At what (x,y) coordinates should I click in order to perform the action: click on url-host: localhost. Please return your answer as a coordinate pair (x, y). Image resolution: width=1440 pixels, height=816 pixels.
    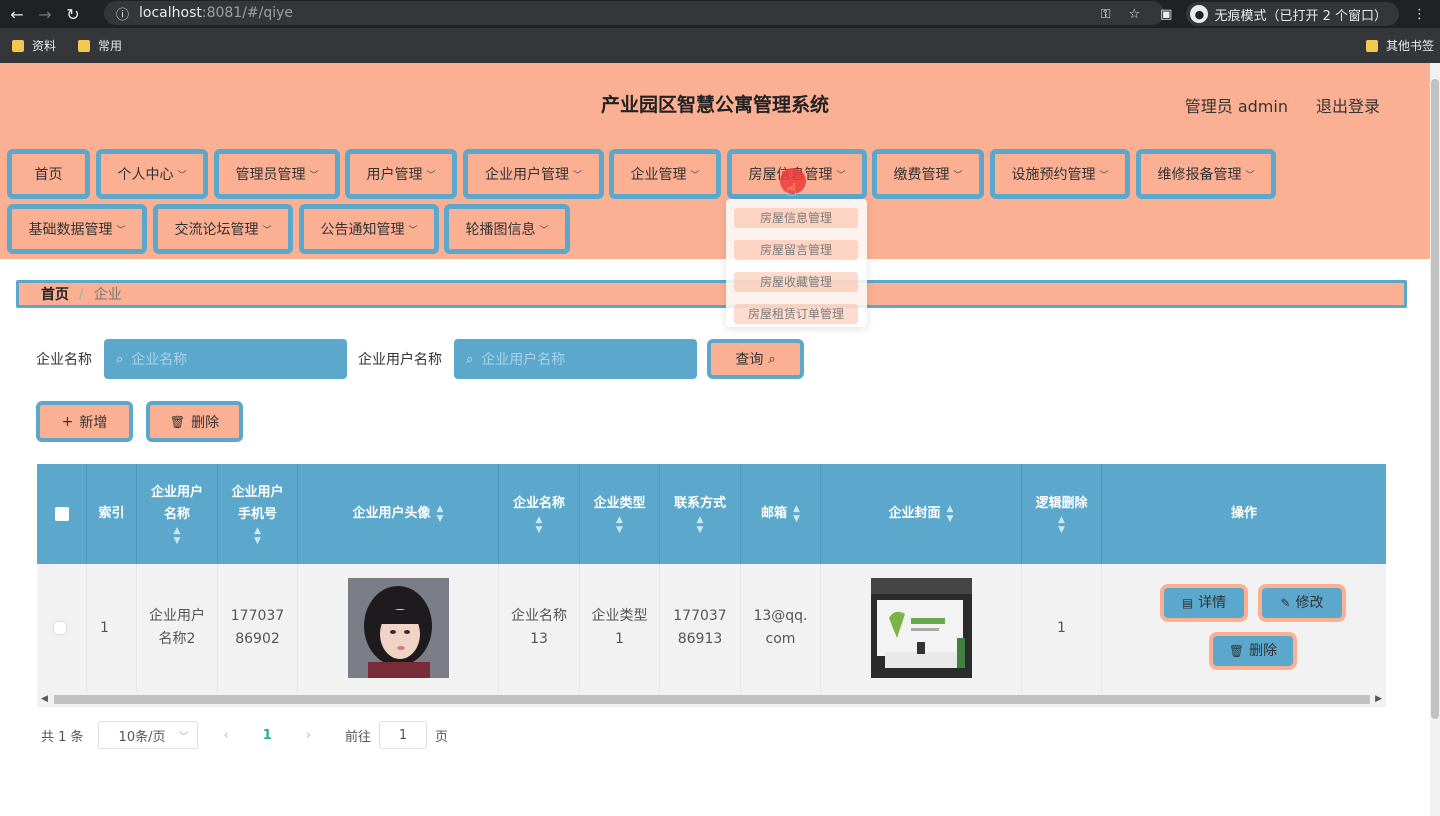
    Looking at the image, I should click on (170, 13).